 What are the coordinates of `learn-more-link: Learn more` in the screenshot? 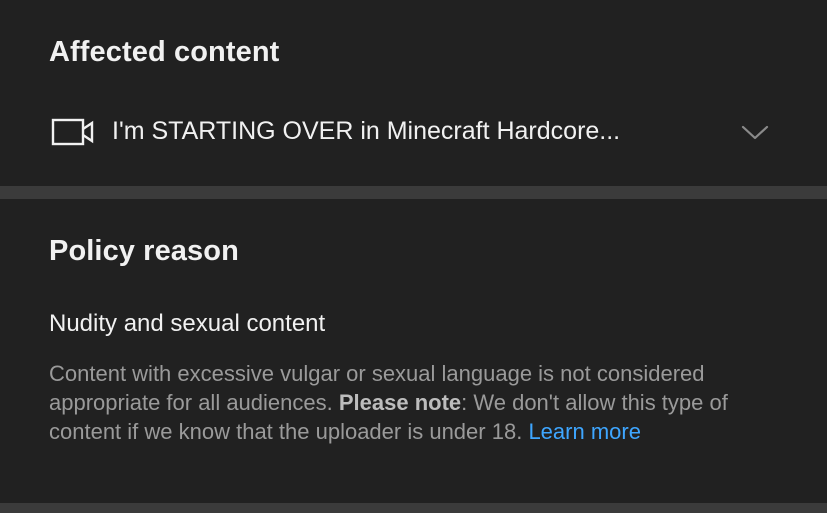 It's located at (584, 431).